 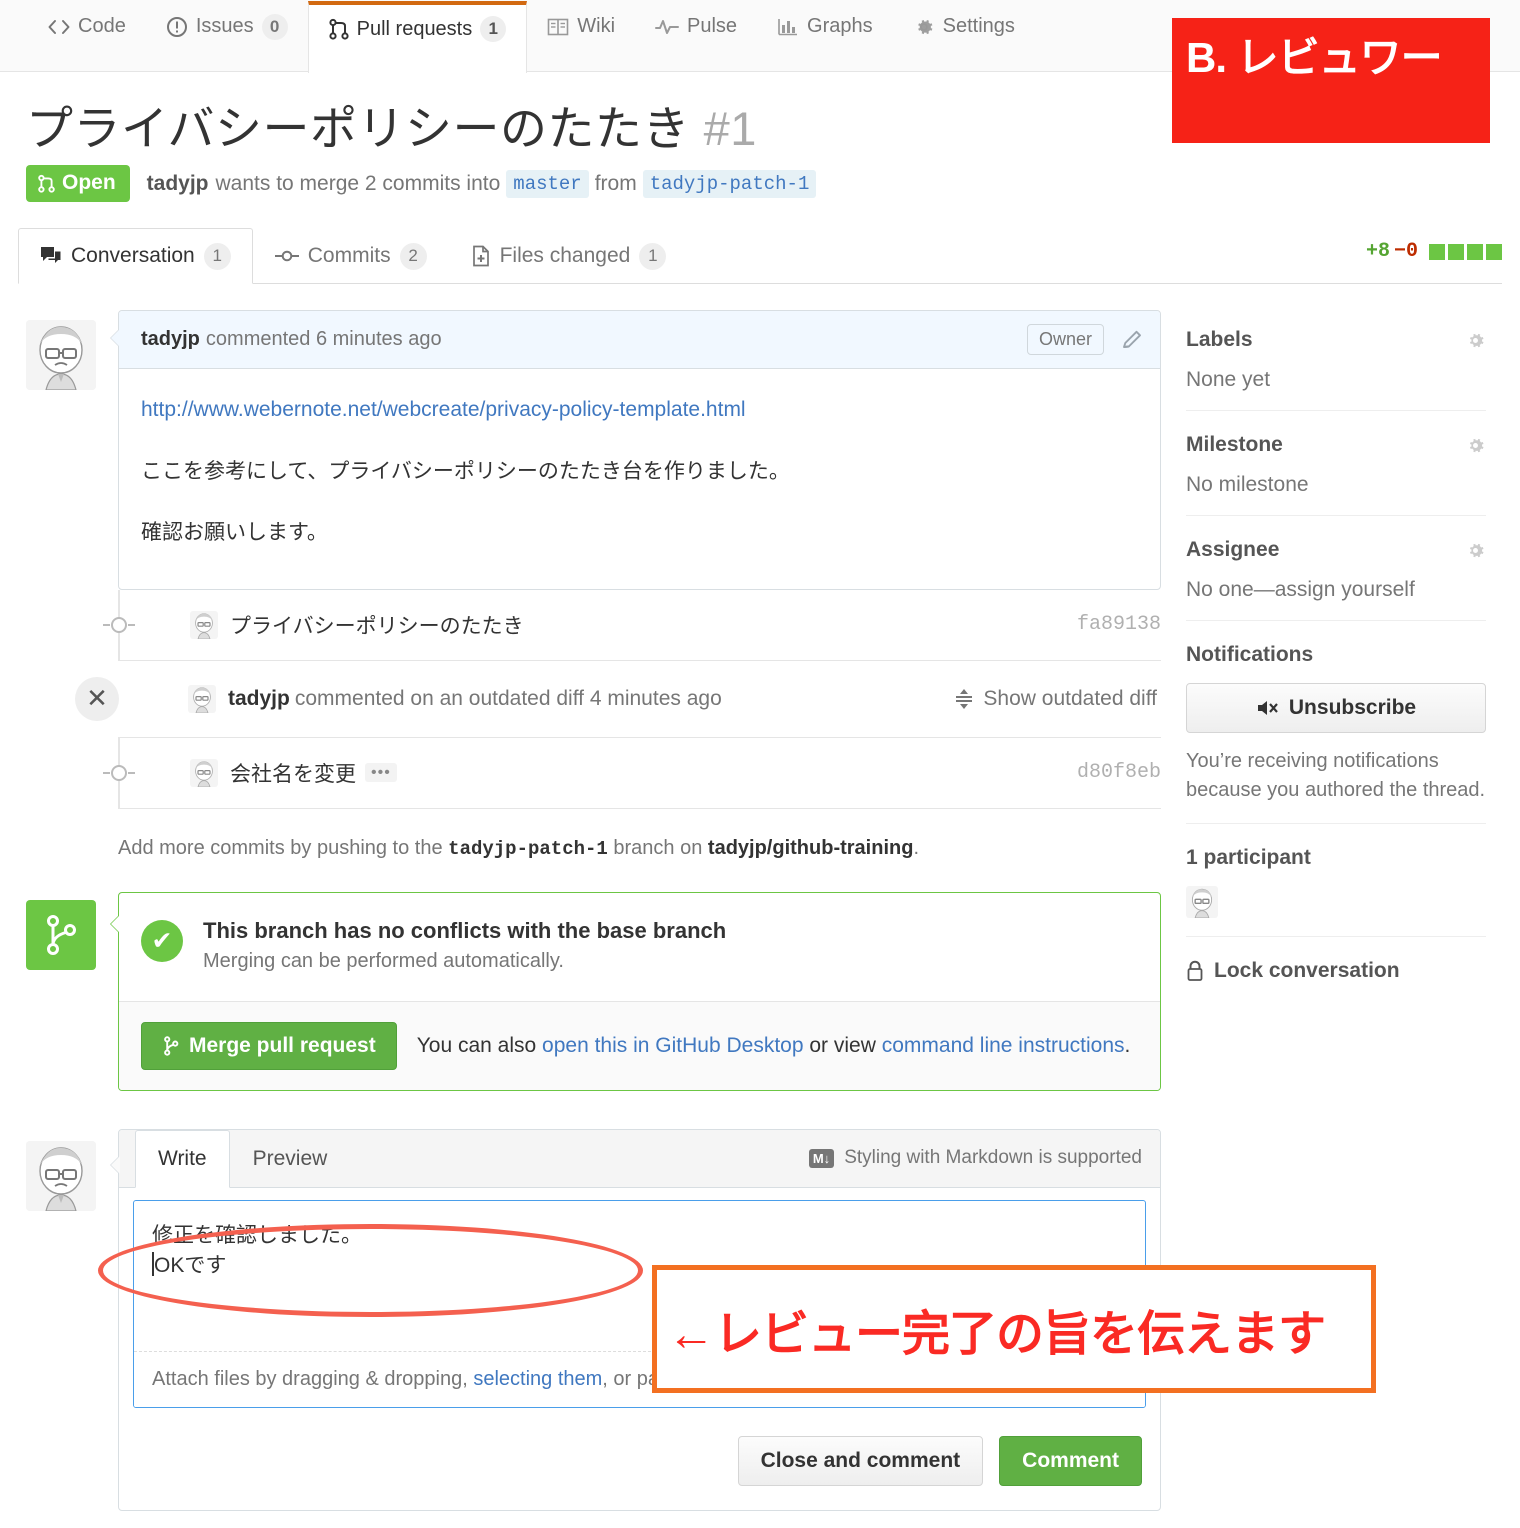 What do you see at coordinates (696, 36) in the screenshot?
I see `nav-item-pulse: Pulse` at bounding box center [696, 36].